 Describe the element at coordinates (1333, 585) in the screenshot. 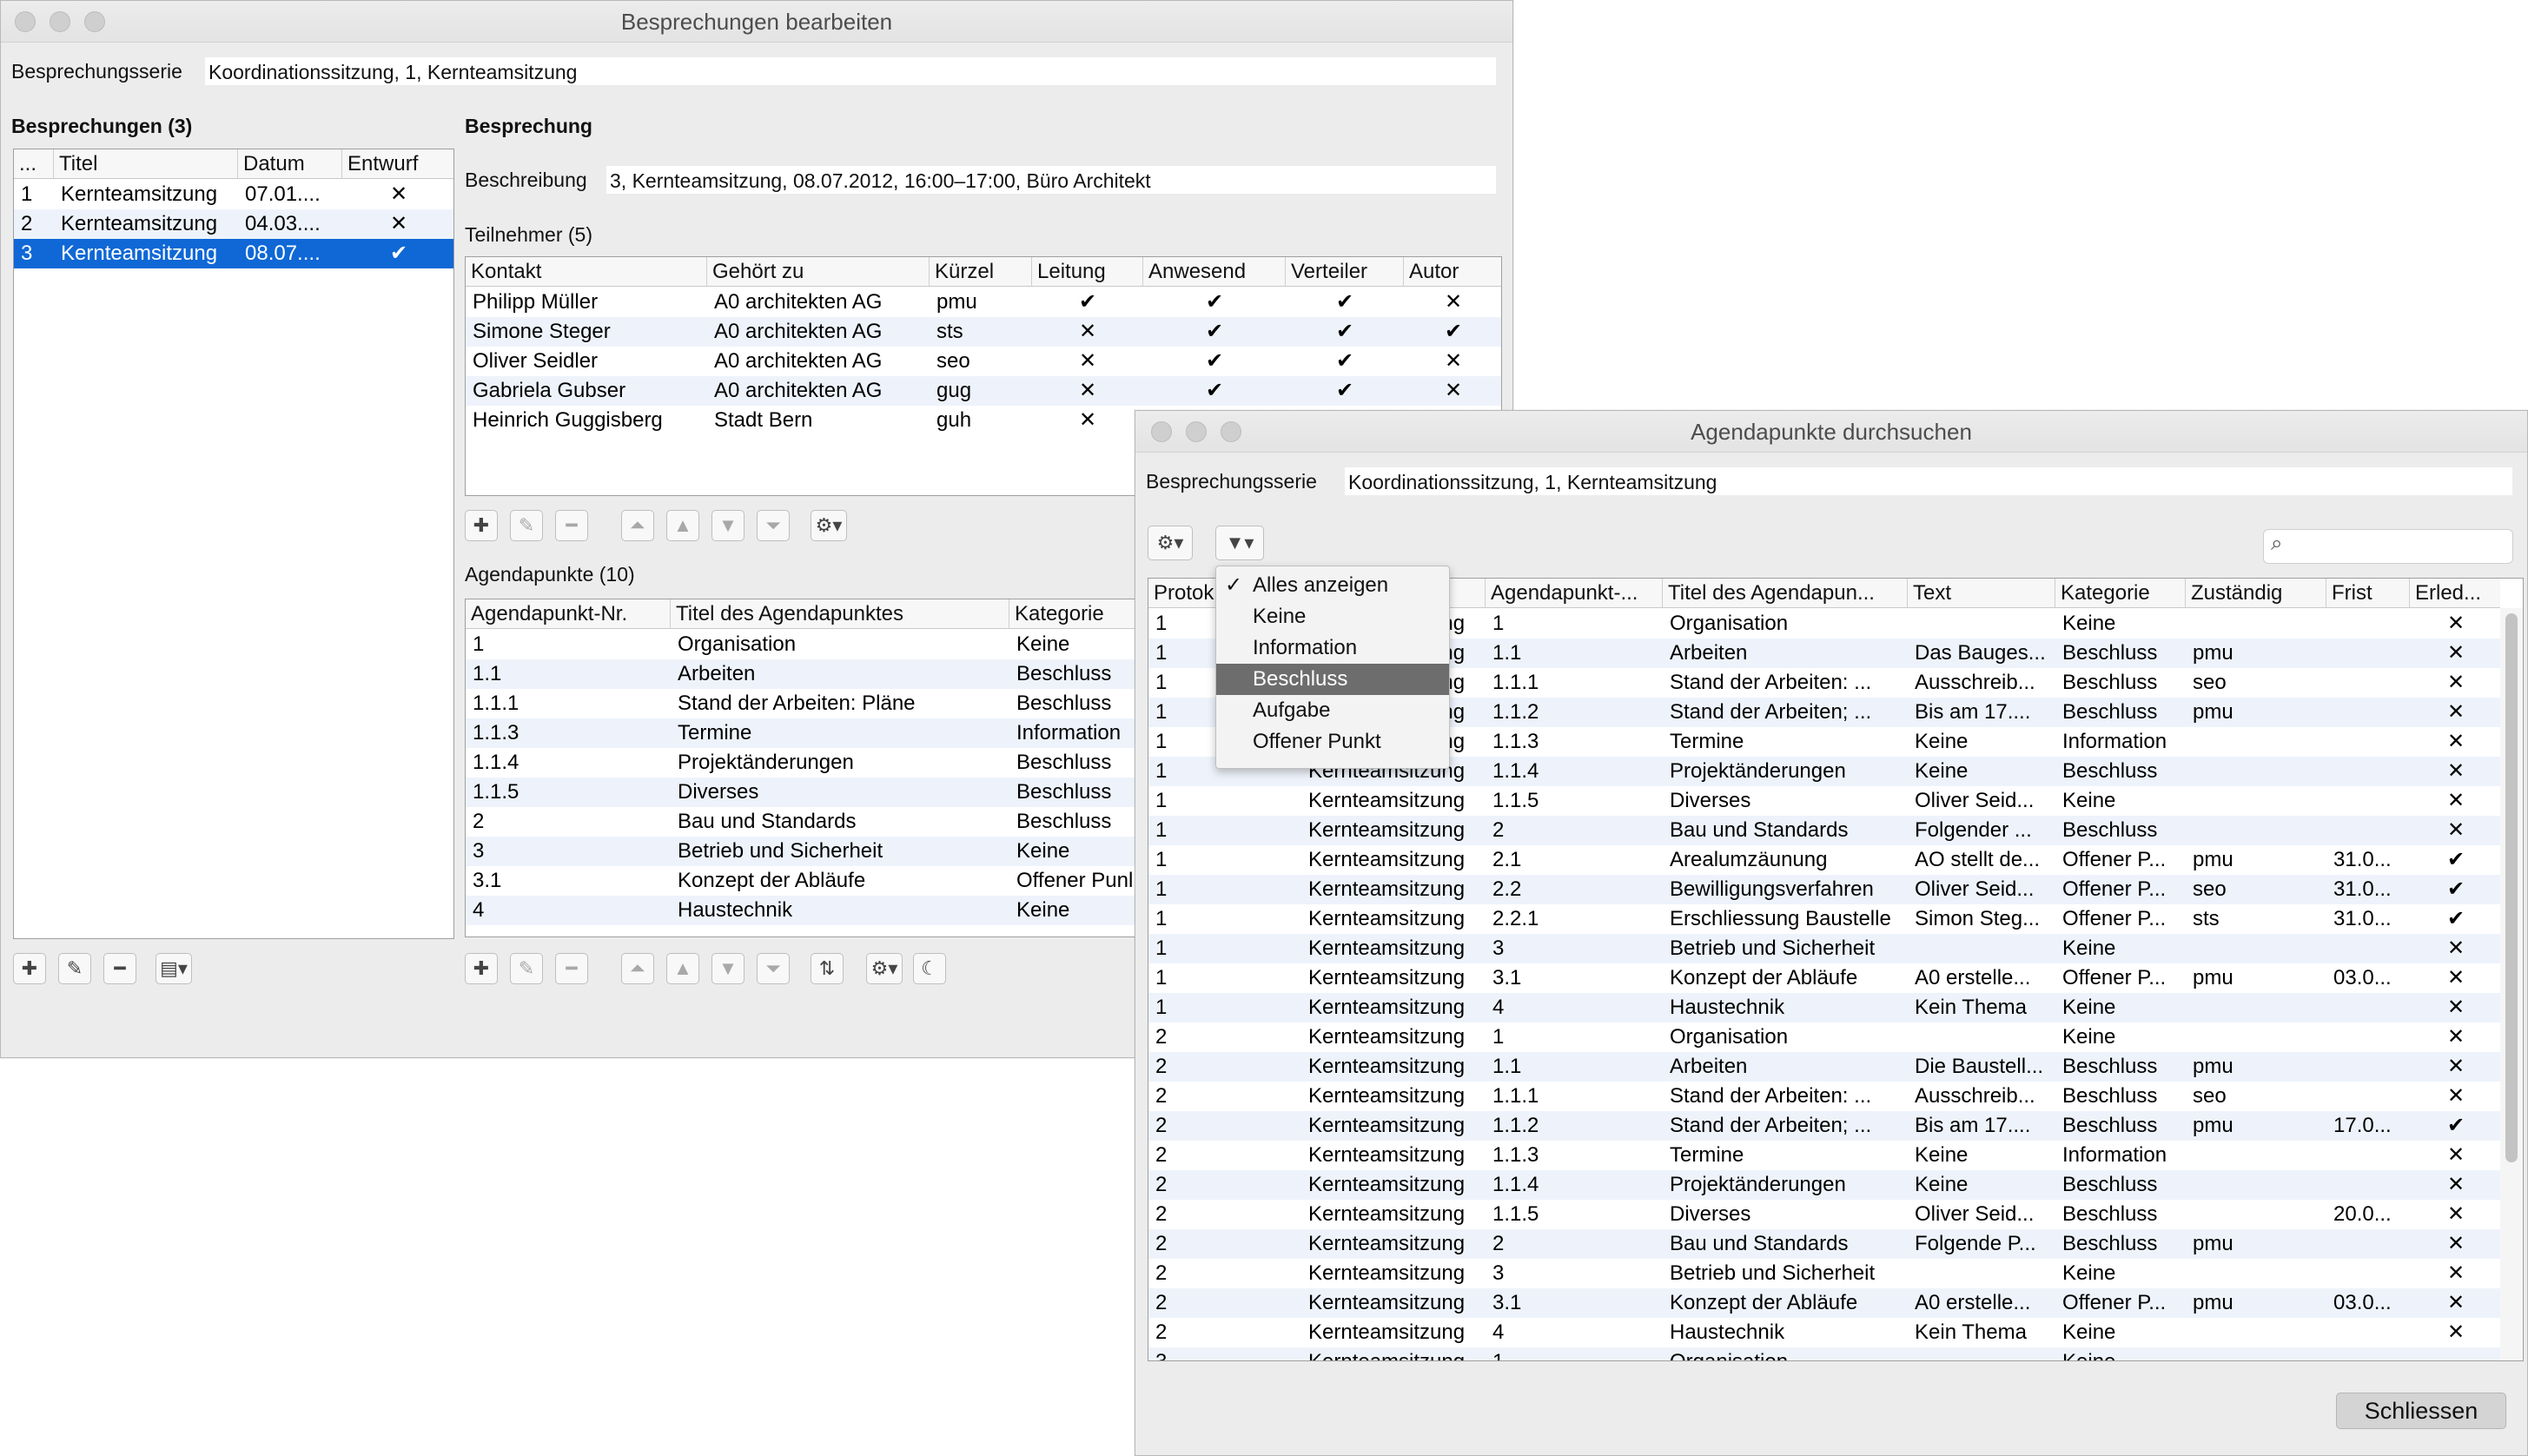

I see `menu-item-alles-anzeigen: ✓ Alles anzeigen` at that location.